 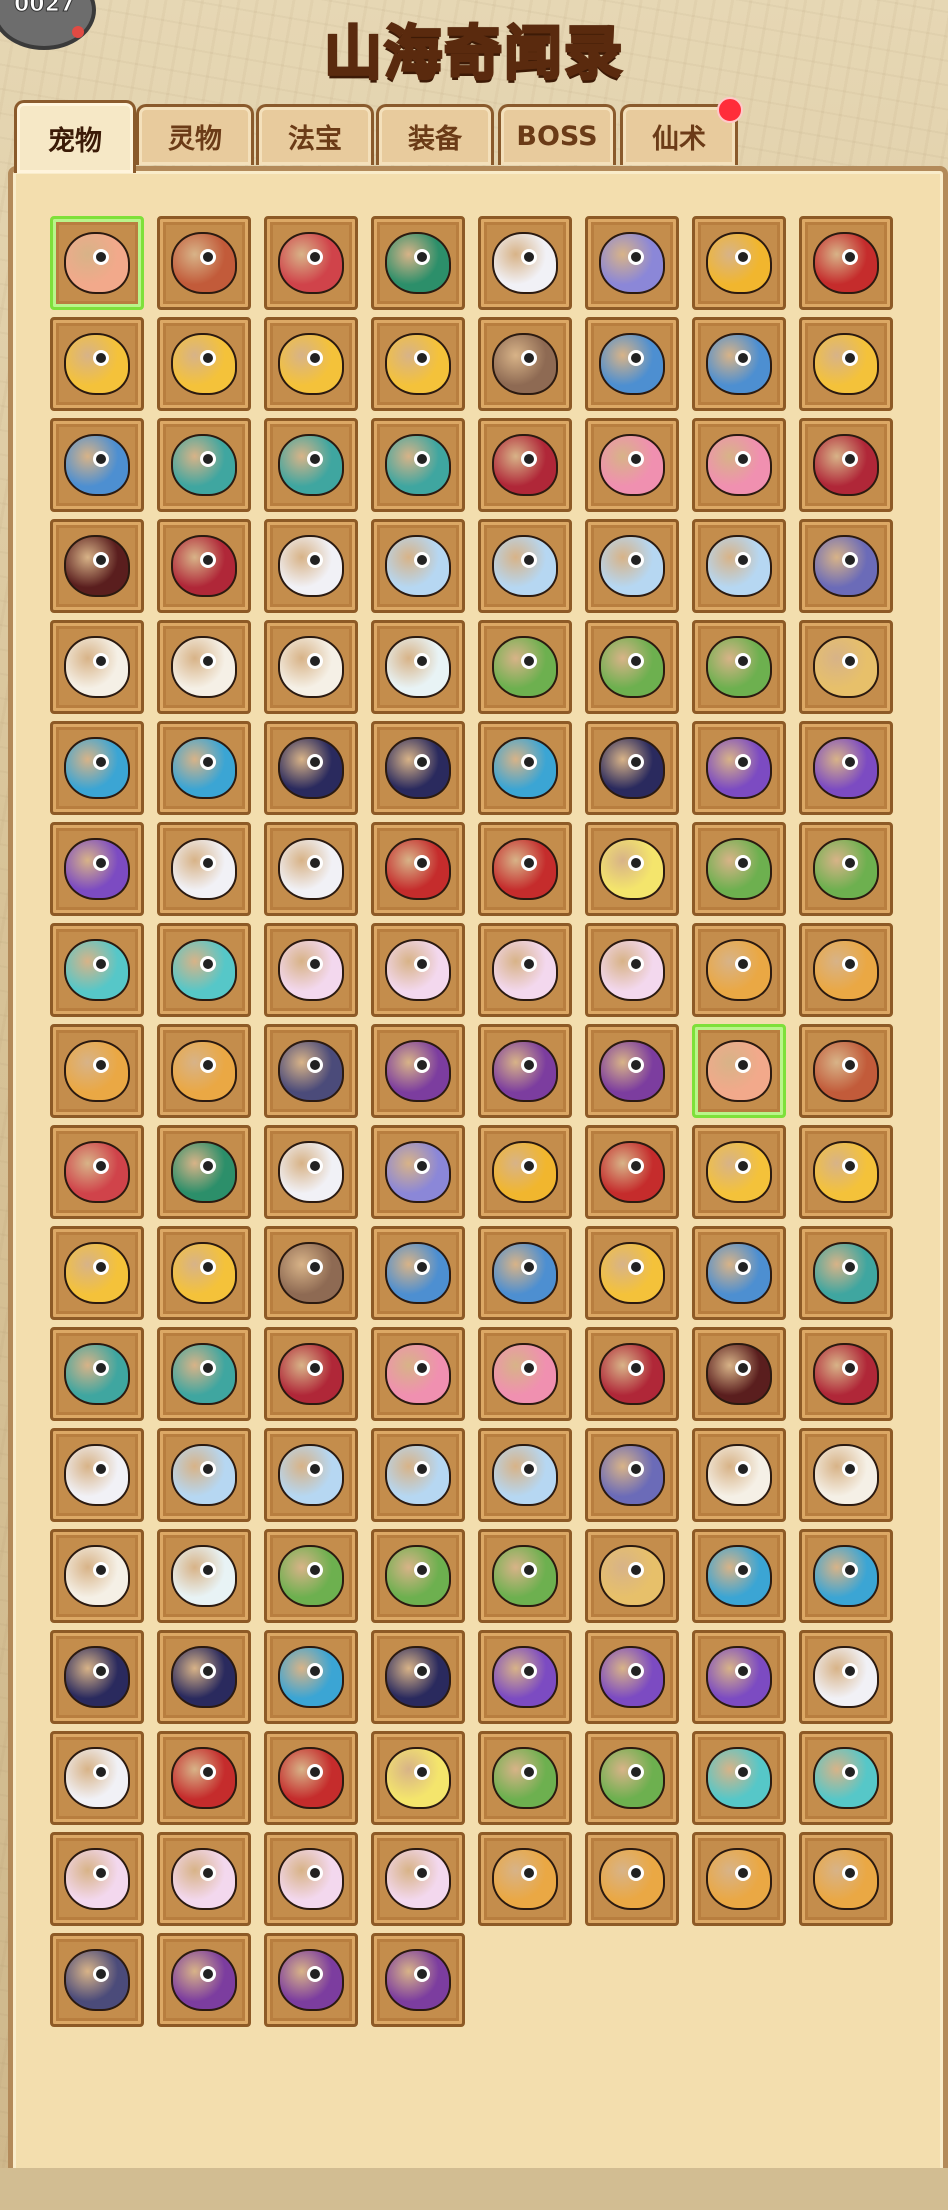 What do you see at coordinates (681, 131) in the screenshot?
I see `tab-spells: 仙术` at bounding box center [681, 131].